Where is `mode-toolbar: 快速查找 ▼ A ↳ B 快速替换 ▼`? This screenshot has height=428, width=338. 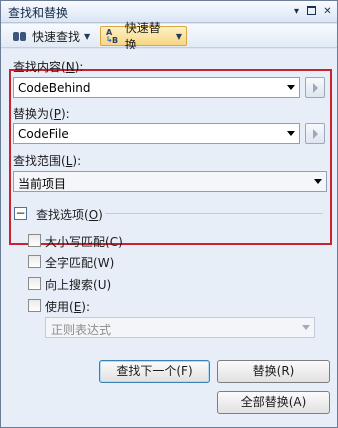
mode-toolbar: 快速查找 ▼ A ↳ B 快速替换 ▼ is located at coordinates (169, 36).